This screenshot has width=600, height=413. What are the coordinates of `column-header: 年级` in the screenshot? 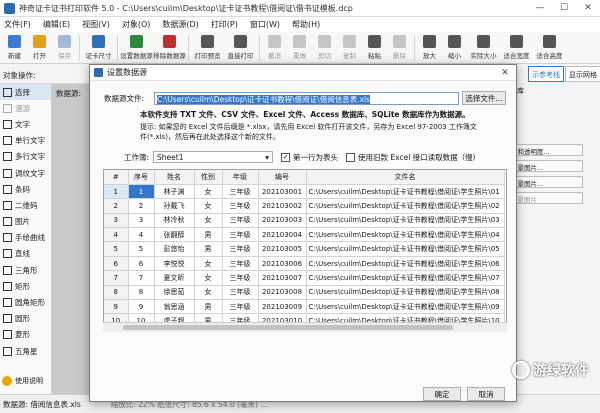 It's located at (240, 177).